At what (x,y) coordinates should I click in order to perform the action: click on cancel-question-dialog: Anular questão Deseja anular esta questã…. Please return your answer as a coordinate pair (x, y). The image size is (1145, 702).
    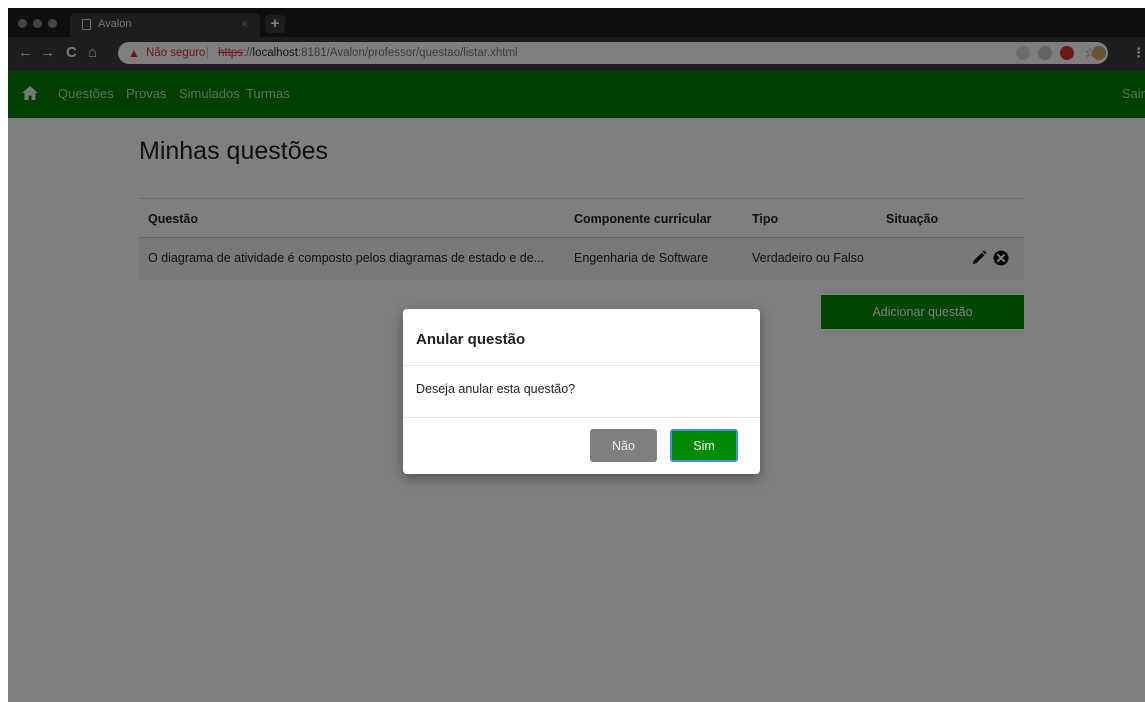
    Looking at the image, I should click on (581, 391).